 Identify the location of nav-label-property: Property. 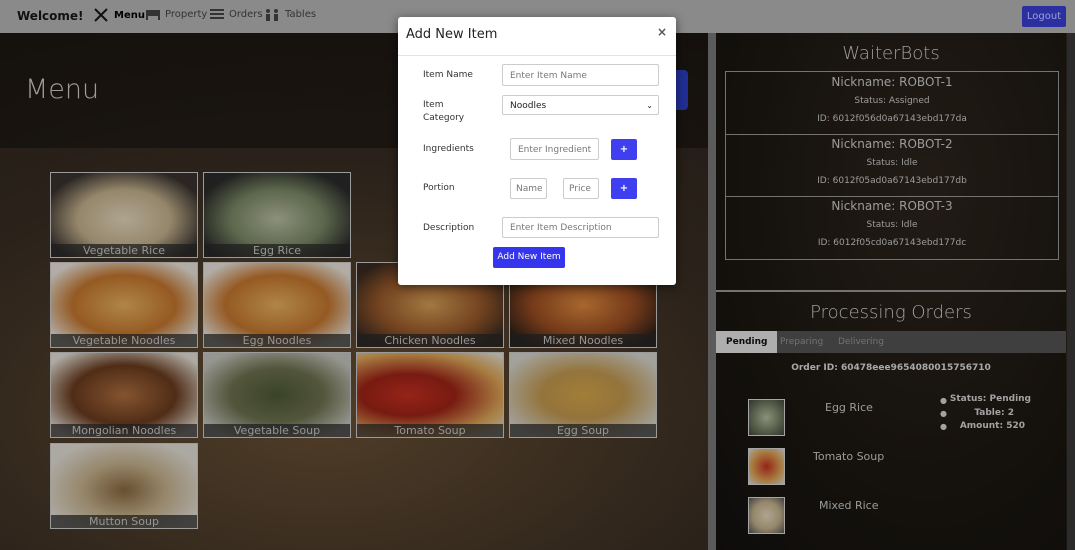
(186, 14).